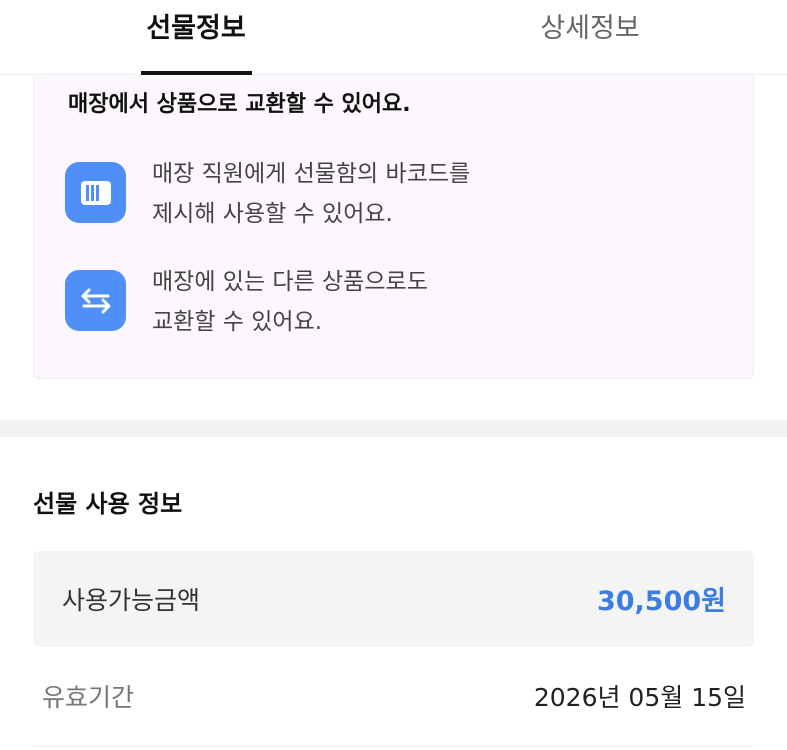  I want to click on expiry-value: 2026년 05월 15일, so click(639, 697).